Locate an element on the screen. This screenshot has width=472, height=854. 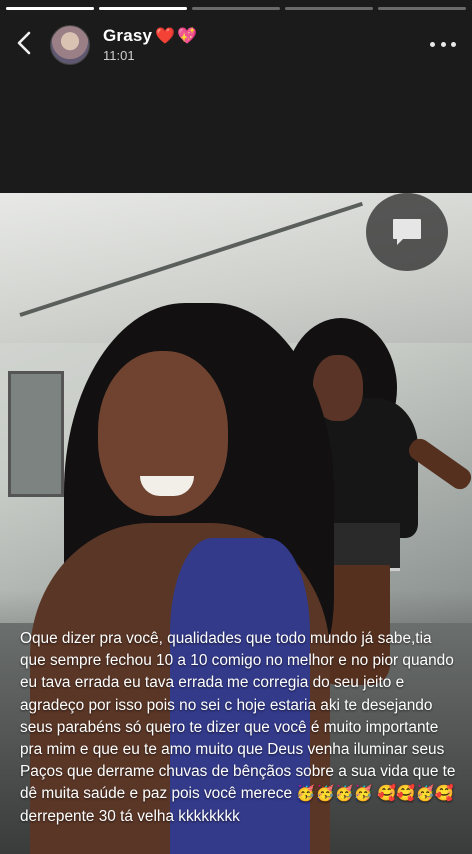
comment-icon is located at coordinates (407, 232).